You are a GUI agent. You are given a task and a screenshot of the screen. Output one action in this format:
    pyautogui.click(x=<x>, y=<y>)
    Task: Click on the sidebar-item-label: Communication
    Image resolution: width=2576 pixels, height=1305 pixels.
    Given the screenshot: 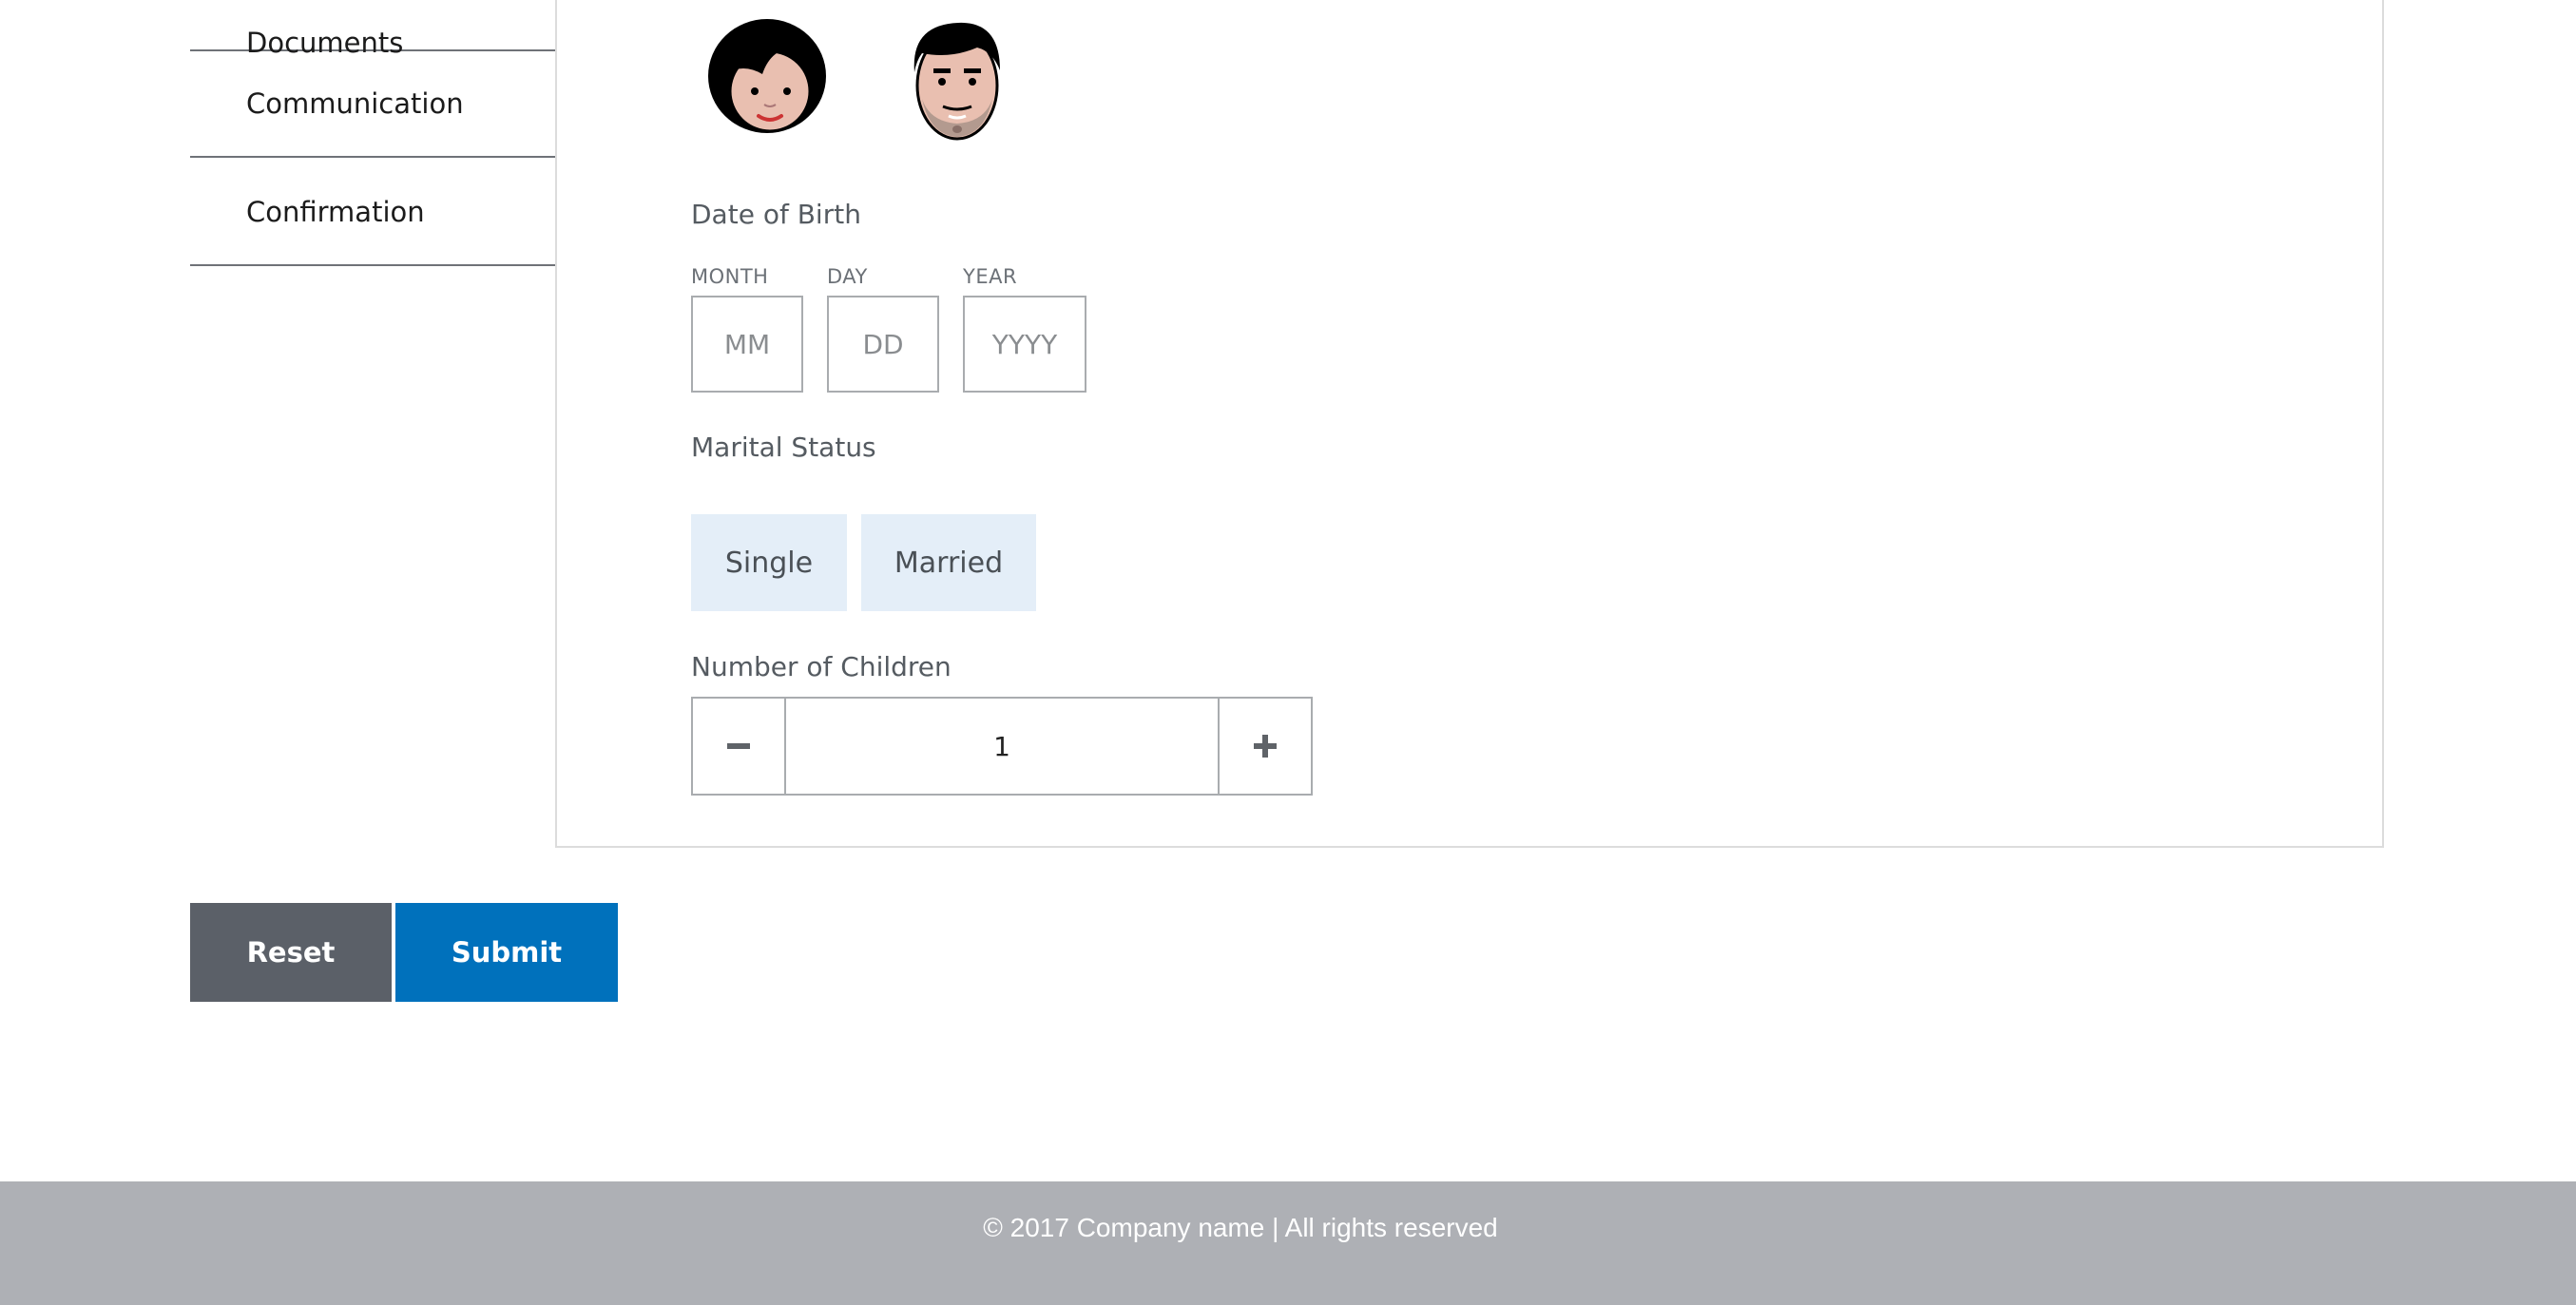 What is the action you would take?
    pyautogui.click(x=355, y=103)
    